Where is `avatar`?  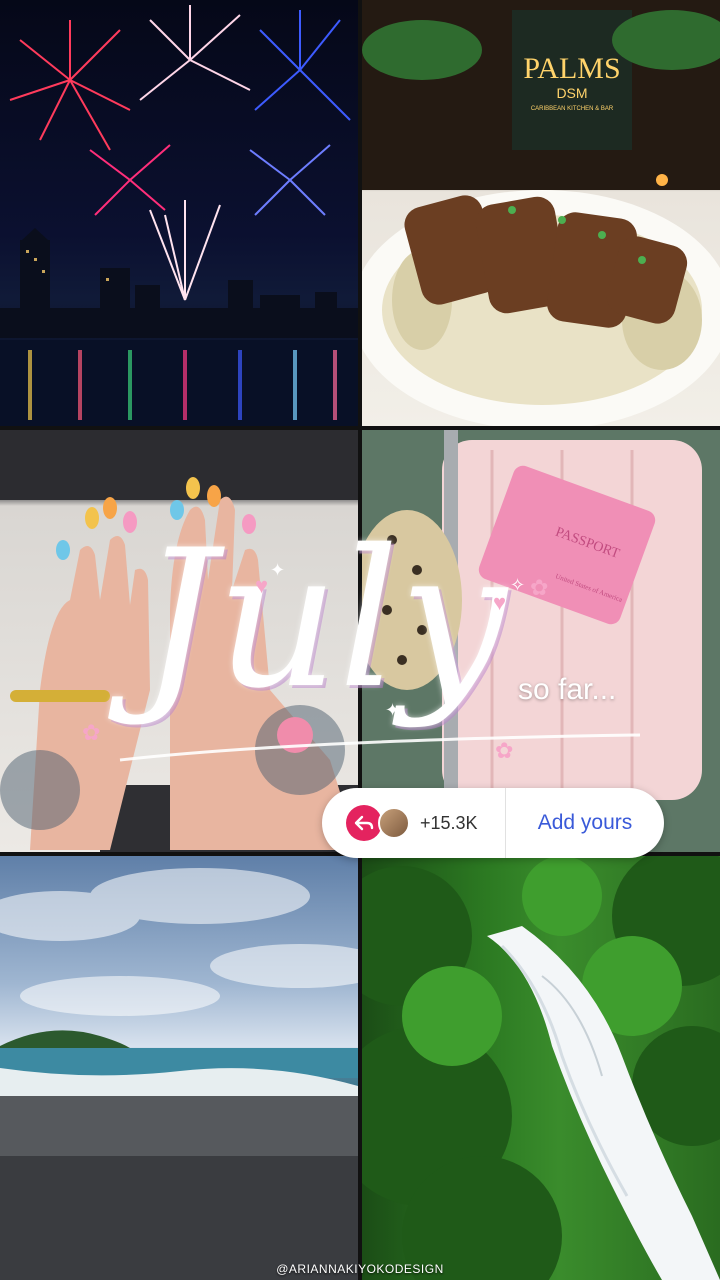
avatar is located at coordinates (394, 823).